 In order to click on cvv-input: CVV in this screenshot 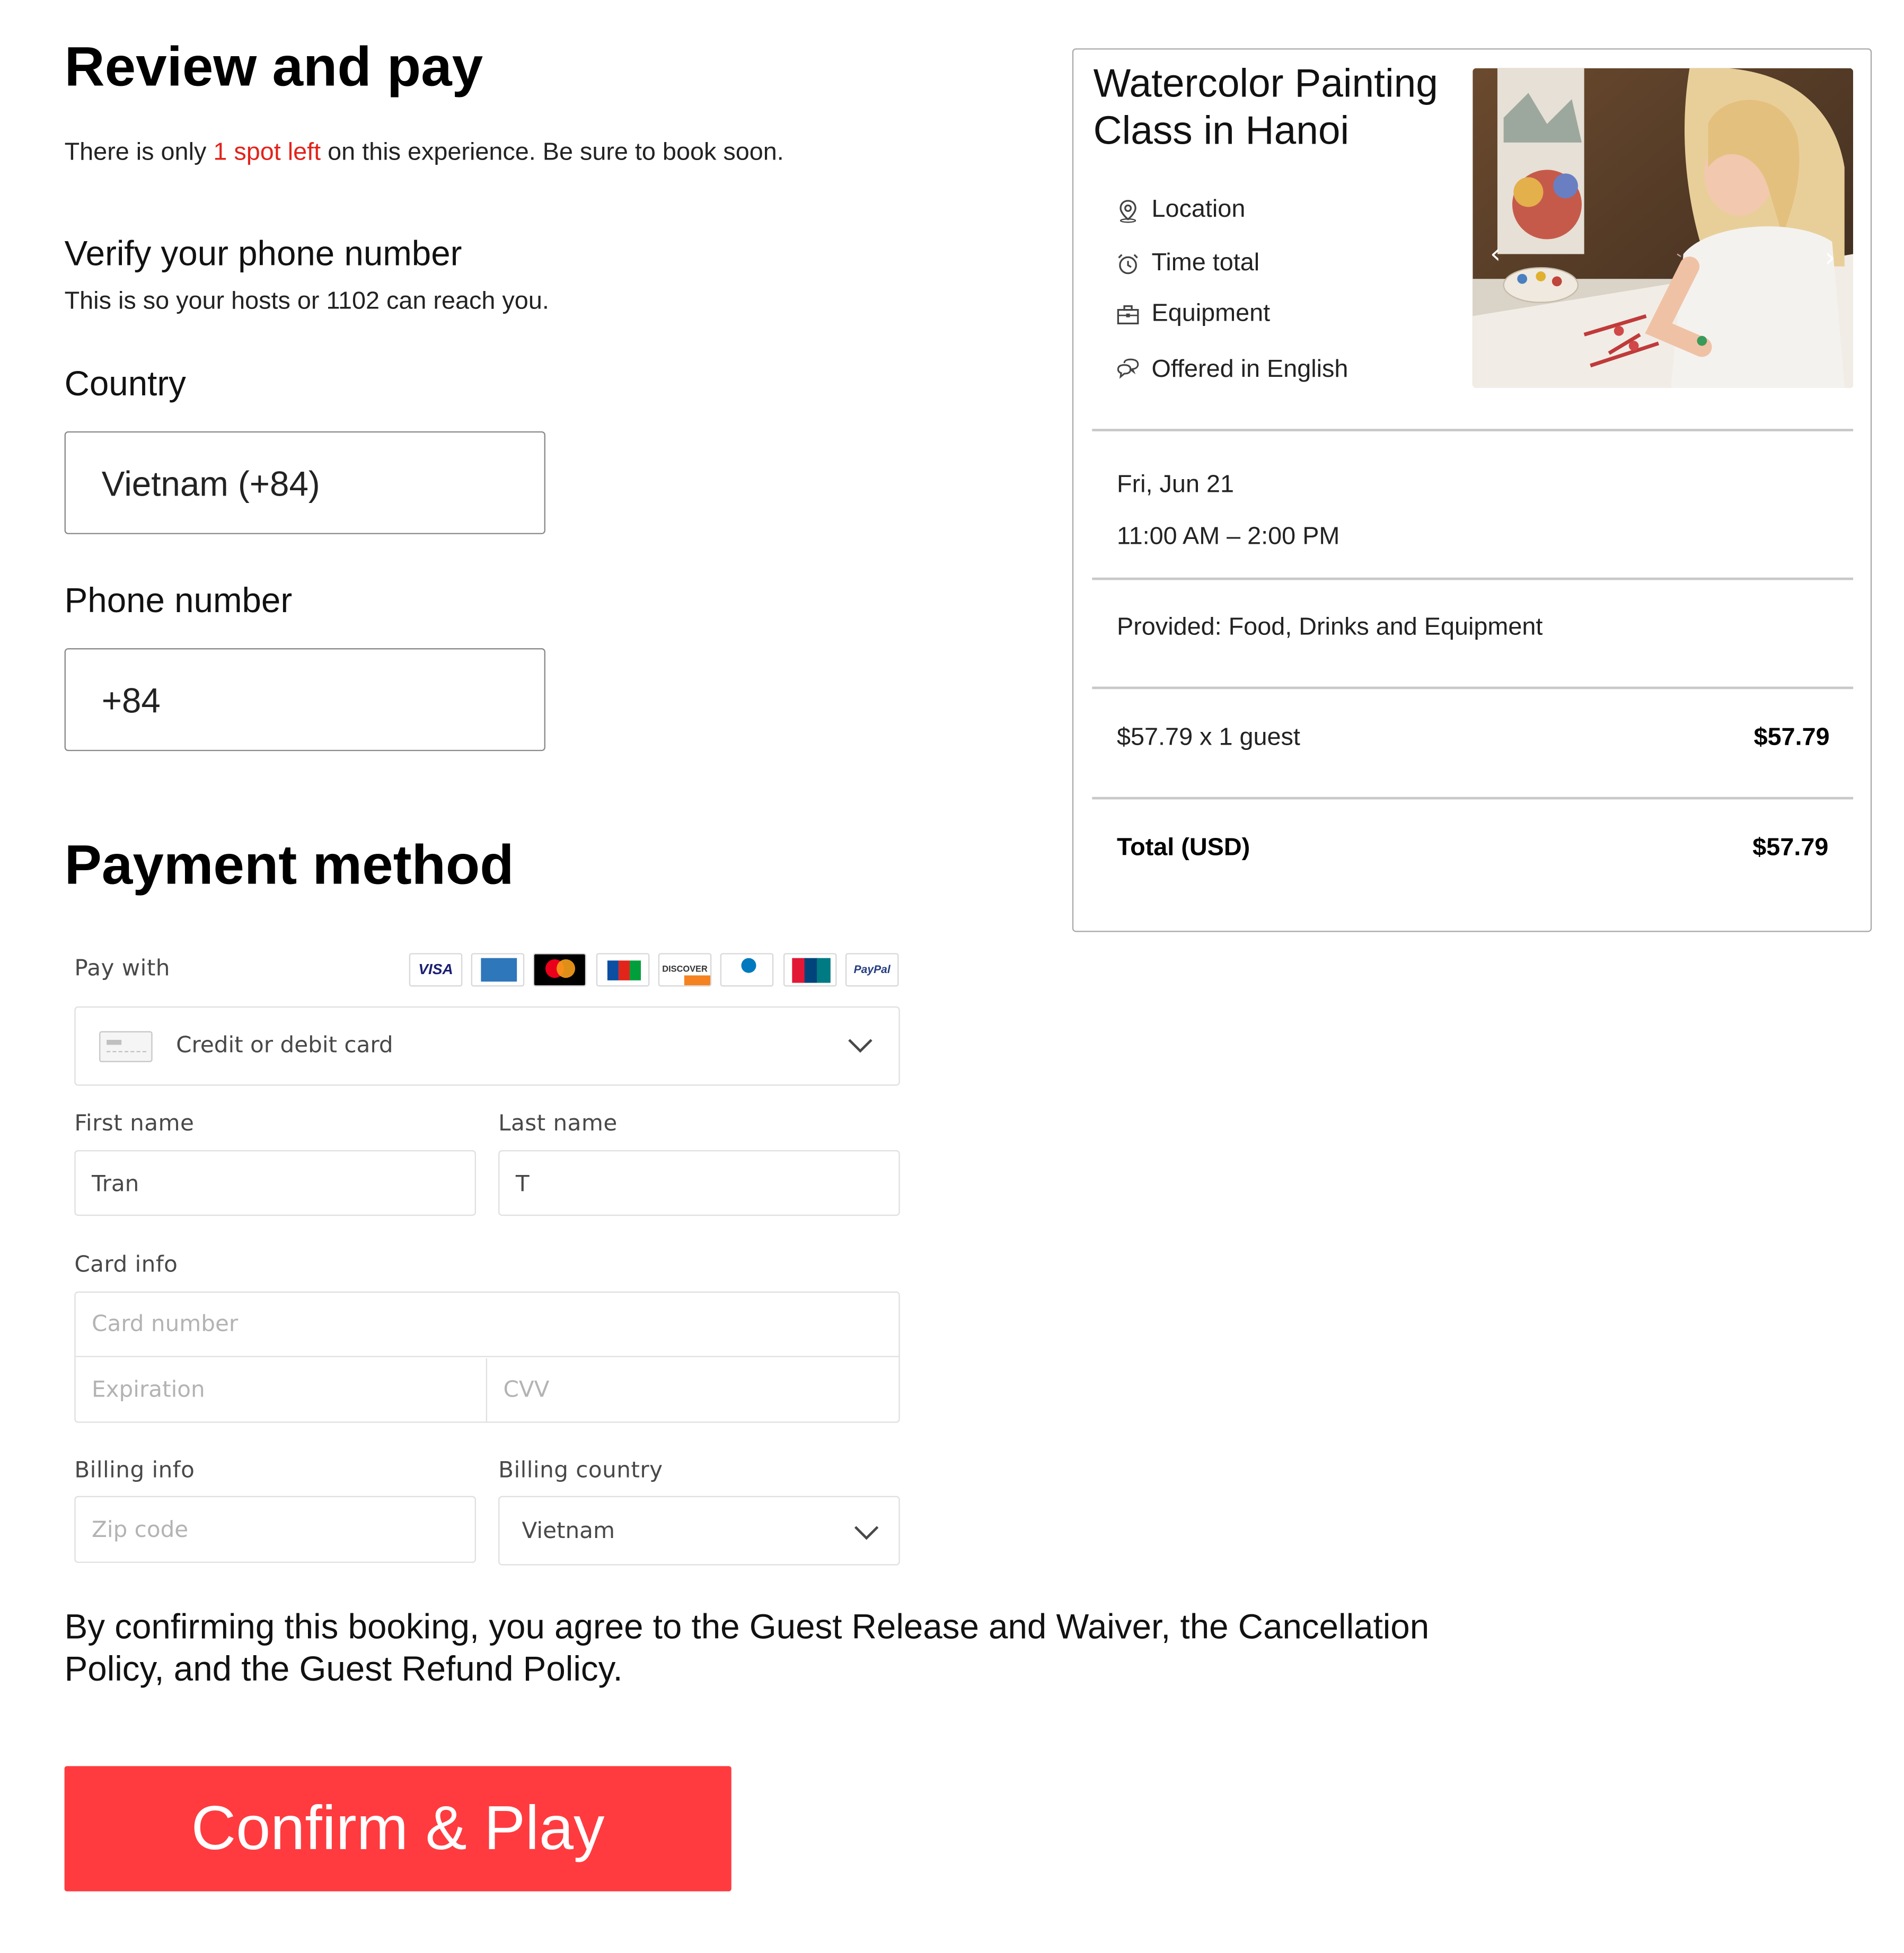, I will do `click(693, 1389)`.